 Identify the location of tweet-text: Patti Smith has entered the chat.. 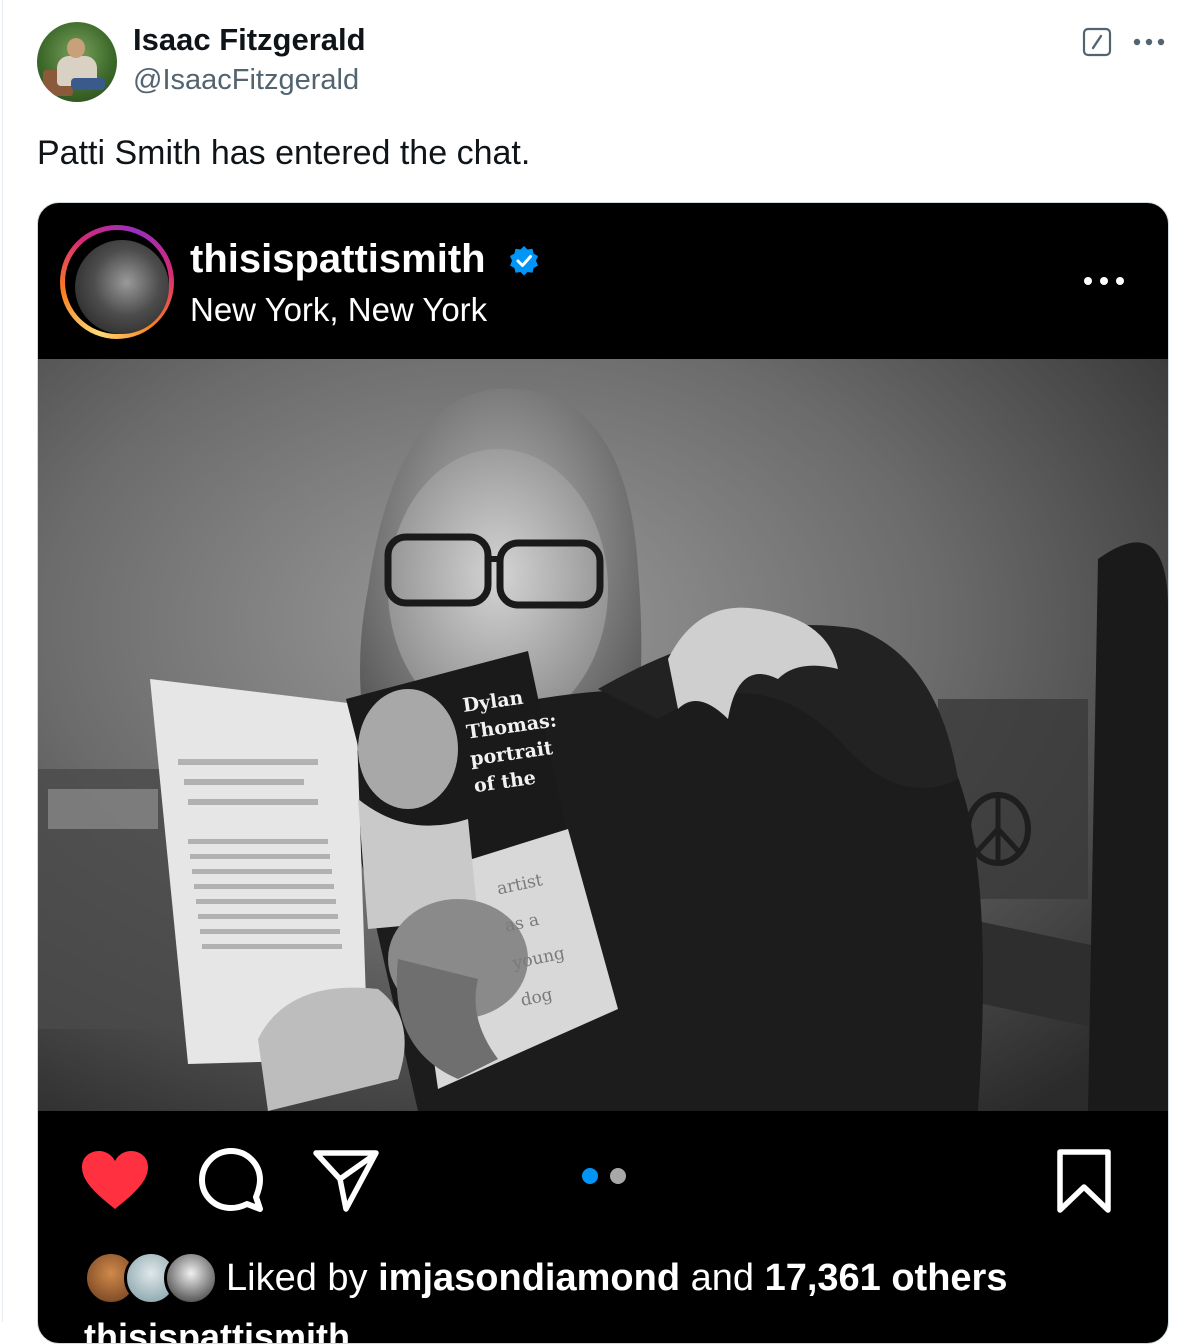
(284, 153).